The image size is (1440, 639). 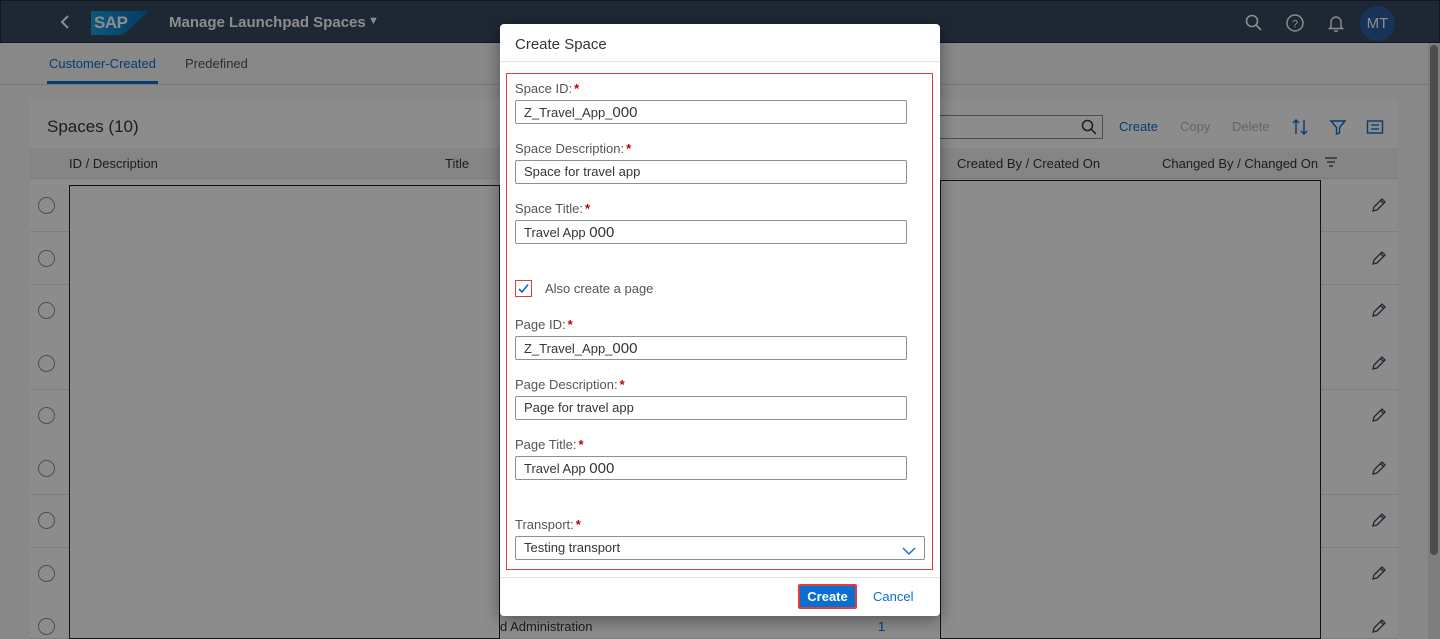 What do you see at coordinates (720, 43) in the screenshot?
I see `dialog-header: Create Space` at bounding box center [720, 43].